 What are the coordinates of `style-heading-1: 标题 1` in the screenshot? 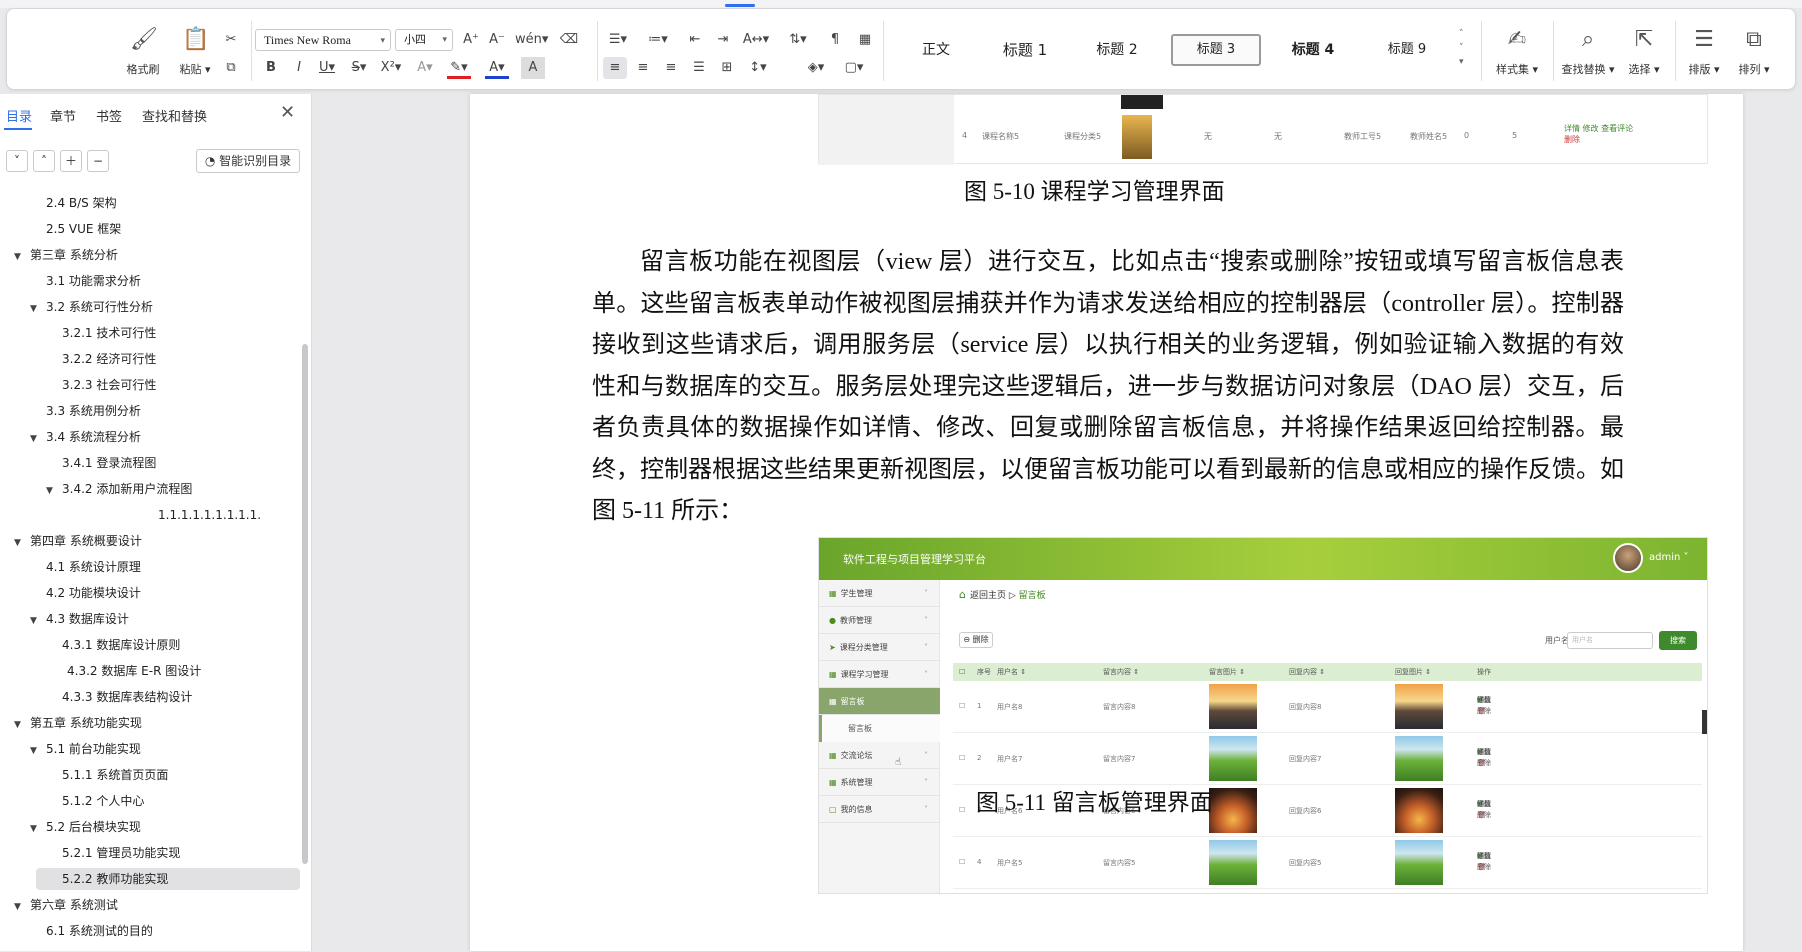 It's located at (1025, 50).